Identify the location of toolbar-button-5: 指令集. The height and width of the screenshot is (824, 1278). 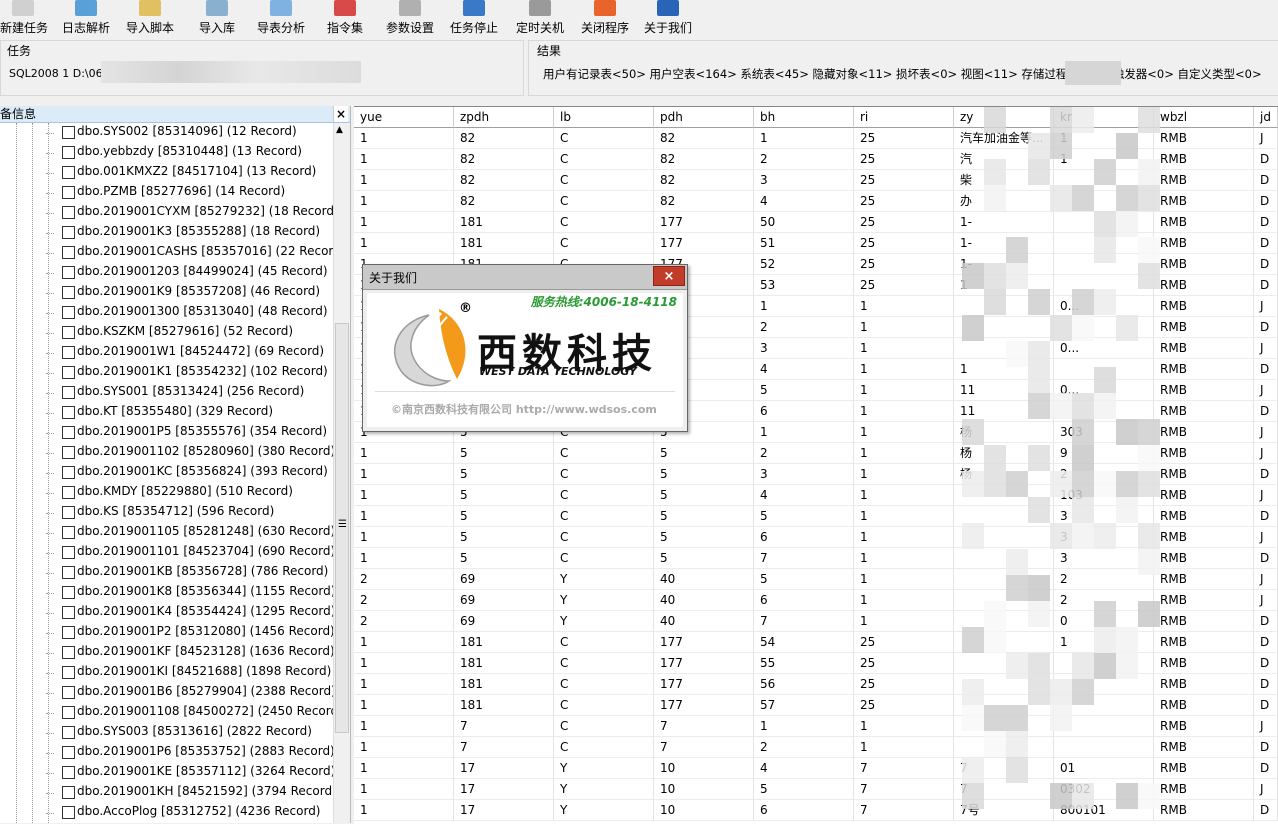
(345, 19).